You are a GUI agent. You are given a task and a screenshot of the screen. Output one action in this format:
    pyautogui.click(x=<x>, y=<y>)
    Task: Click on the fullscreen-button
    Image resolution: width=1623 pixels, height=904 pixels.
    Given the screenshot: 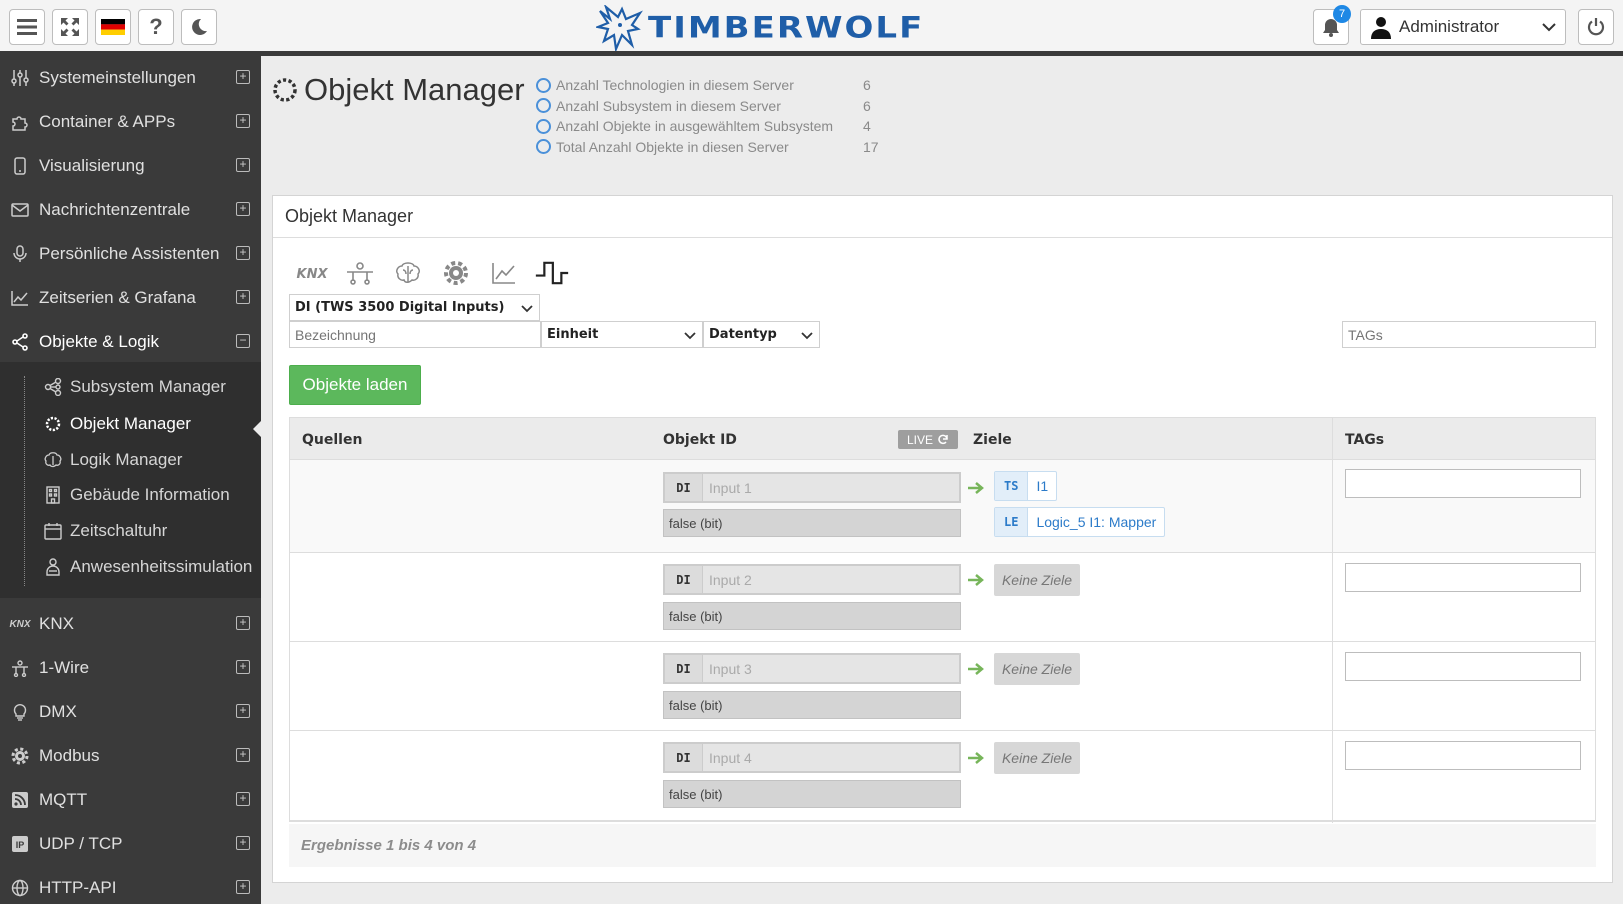 What is the action you would take?
    pyautogui.click(x=70, y=27)
    